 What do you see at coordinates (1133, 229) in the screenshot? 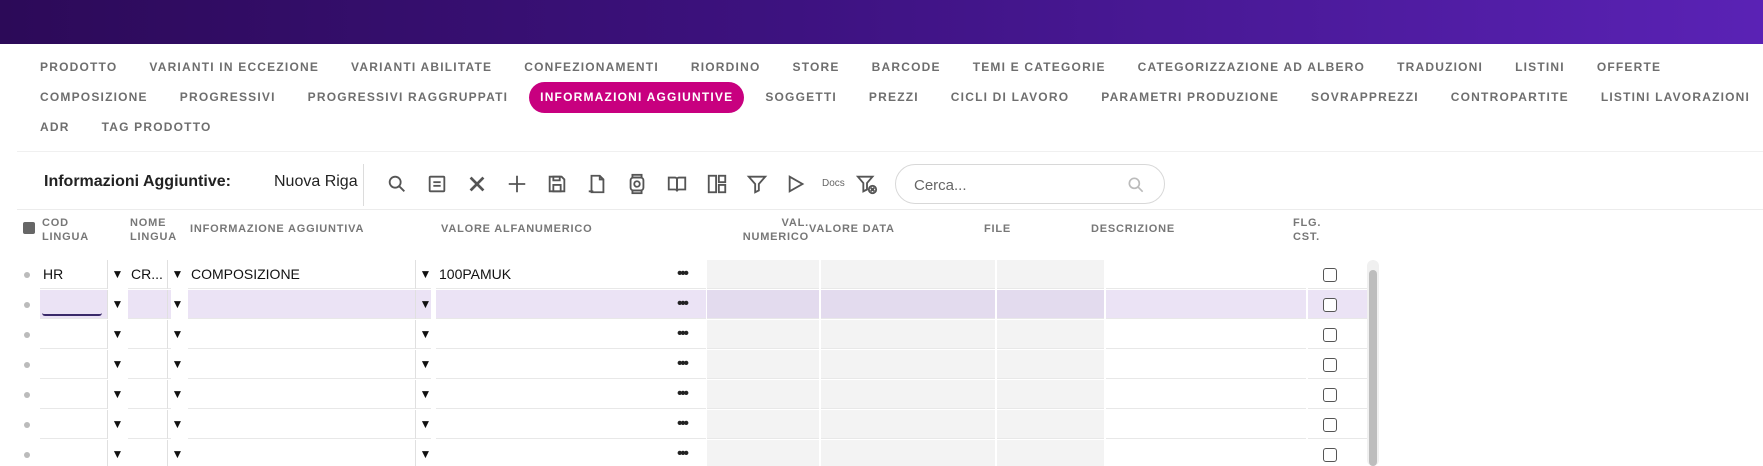
I see `header-descrizione: DESCRIZIONE` at bounding box center [1133, 229].